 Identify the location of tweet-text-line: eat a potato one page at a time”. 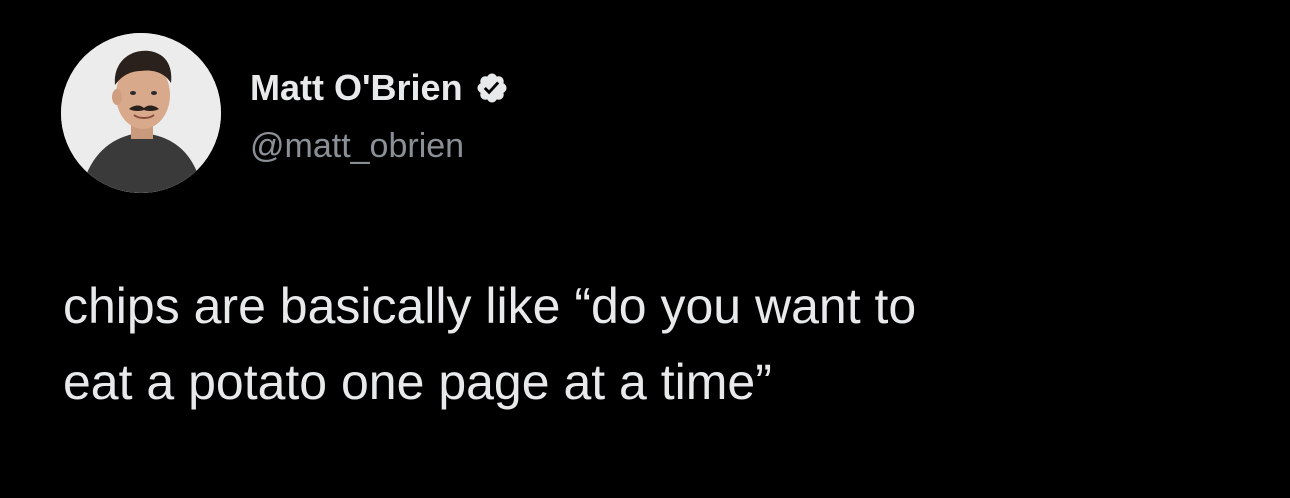
(417, 382).